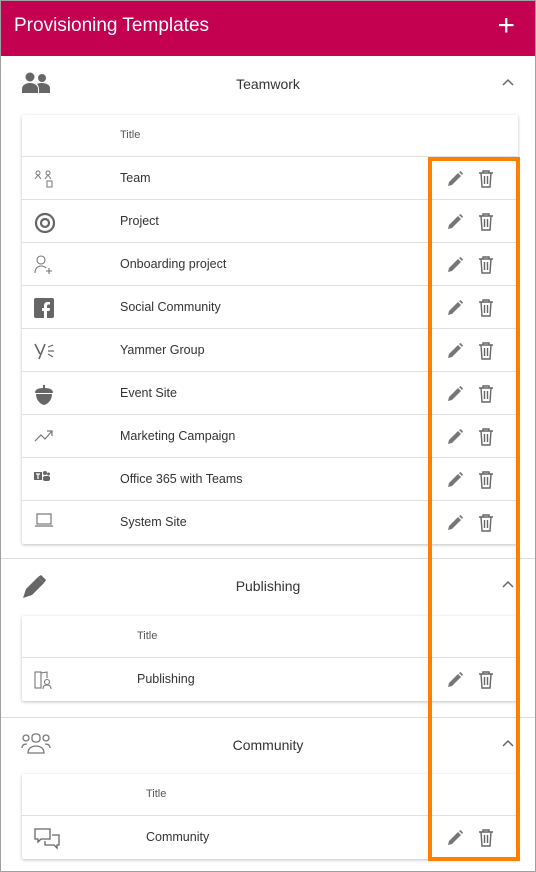 Image resolution: width=536 pixels, height=872 pixels. Describe the element at coordinates (268, 28) in the screenshot. I see `app-header: Provisioning Templates +` at that location.